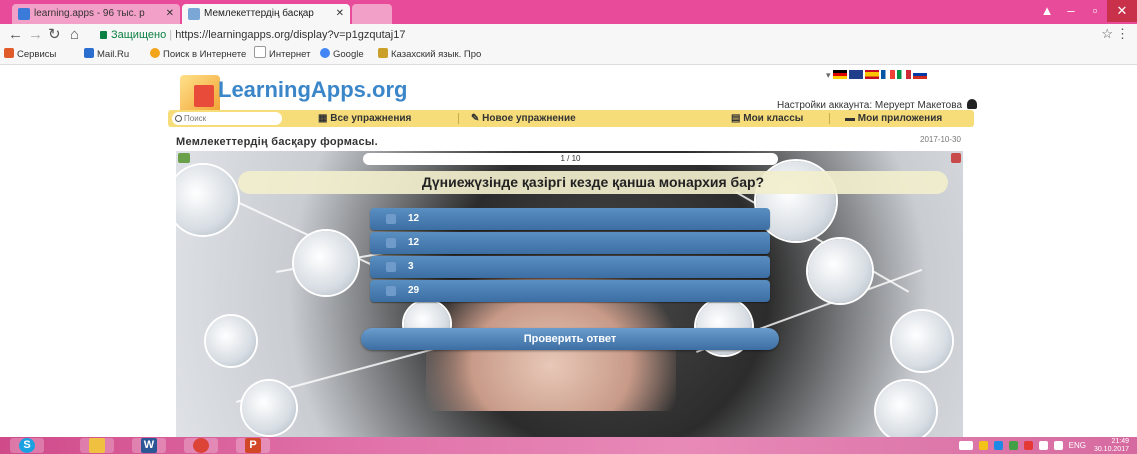 The width and height of the screenshot is (1137, 454). Describe the element at coordinates (1122, 11) in the screenshot. I see `close-window-icon: ✕` at that location.